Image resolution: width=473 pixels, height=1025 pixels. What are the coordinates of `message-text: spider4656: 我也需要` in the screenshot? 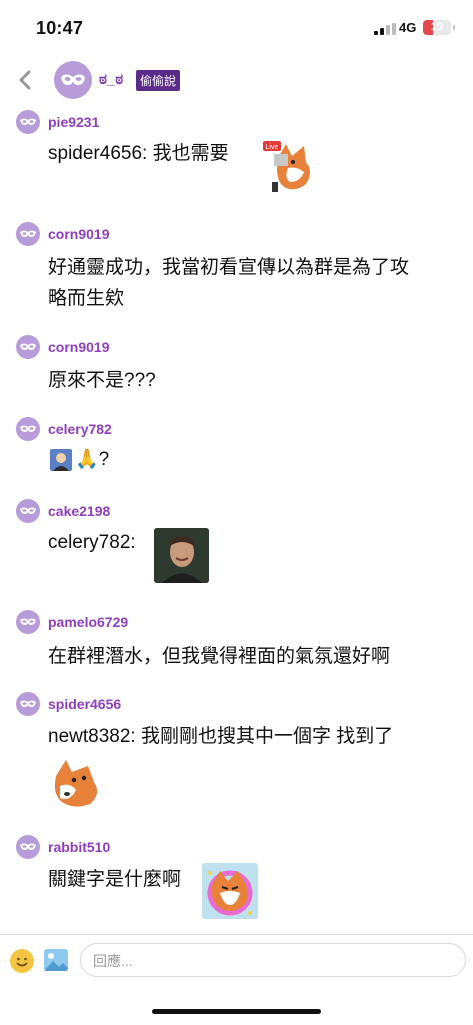 It's located at (138, 153).